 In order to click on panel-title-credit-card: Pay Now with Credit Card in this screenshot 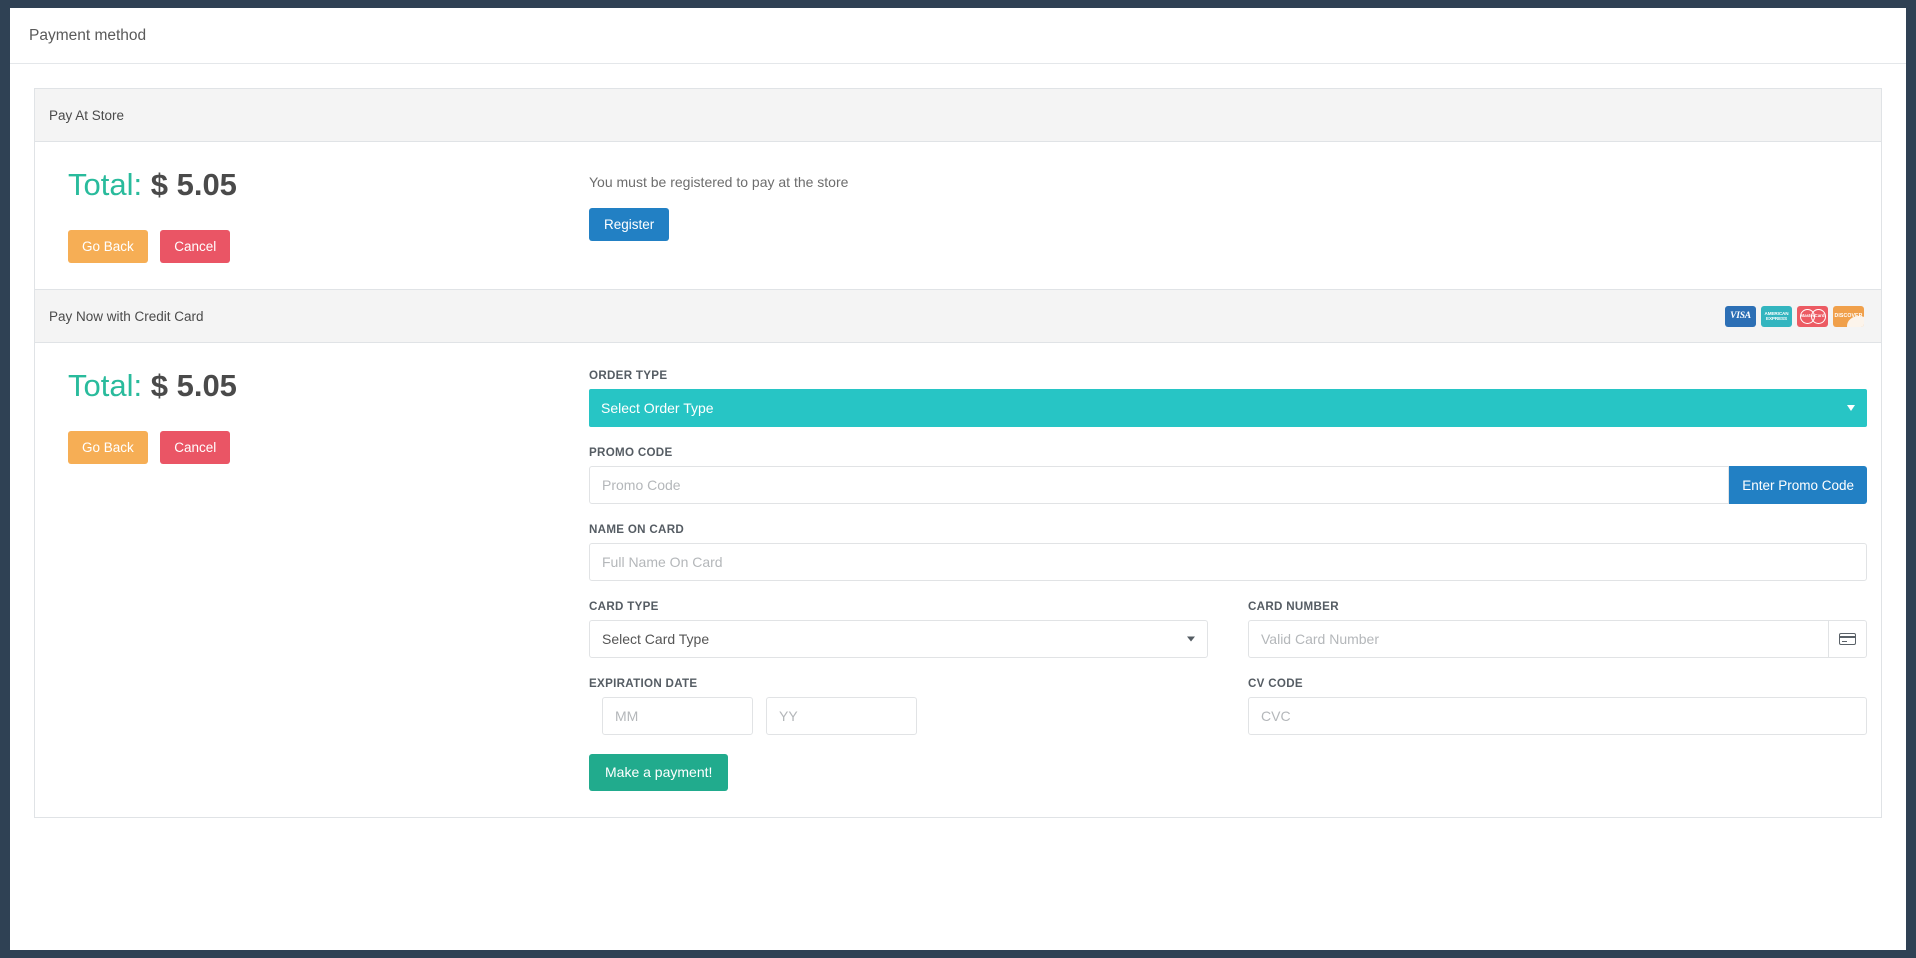, I will do `click(126, 316)`.